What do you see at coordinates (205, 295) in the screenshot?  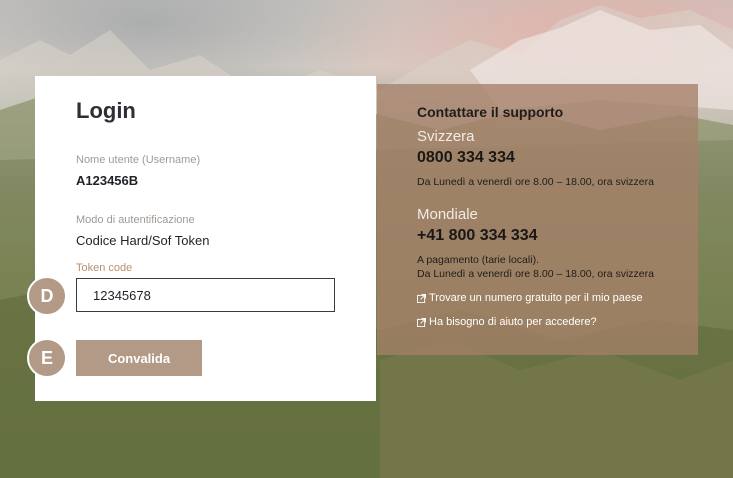 I see `token-code-input` at bounding box center [205, 295].